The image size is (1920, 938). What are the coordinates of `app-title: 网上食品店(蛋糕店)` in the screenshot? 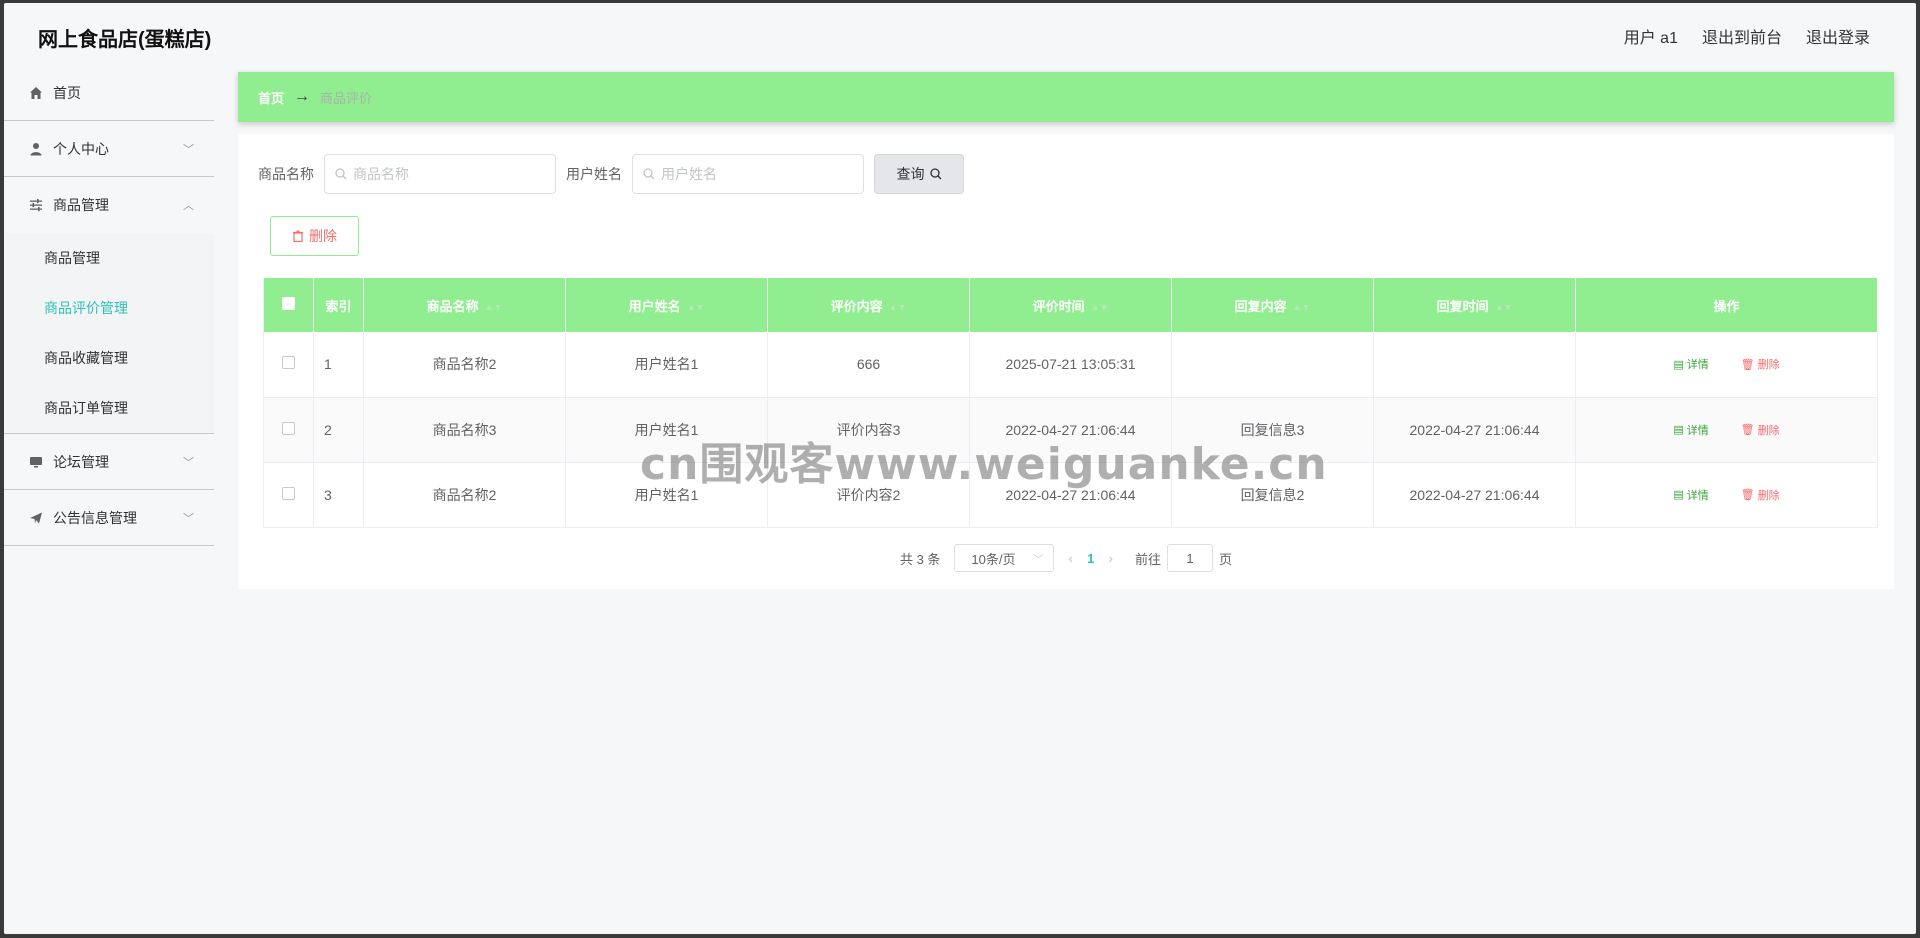 It's located at (125, 40).